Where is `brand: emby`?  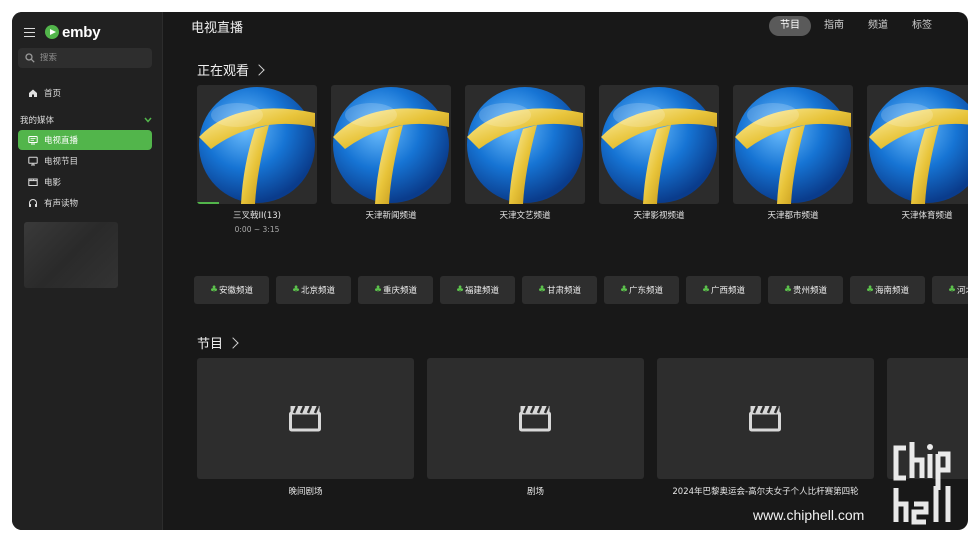
brand: emby is located at coordinates (62, 32).